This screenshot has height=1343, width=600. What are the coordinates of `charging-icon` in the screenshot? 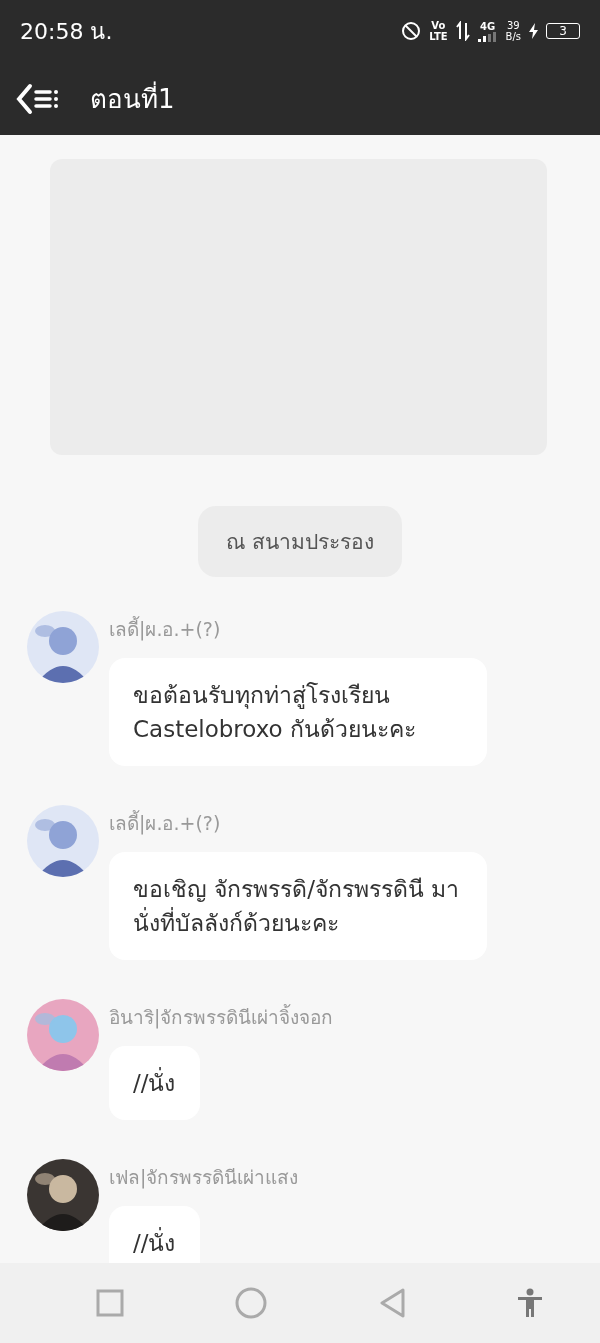 It's located at (533, 31).